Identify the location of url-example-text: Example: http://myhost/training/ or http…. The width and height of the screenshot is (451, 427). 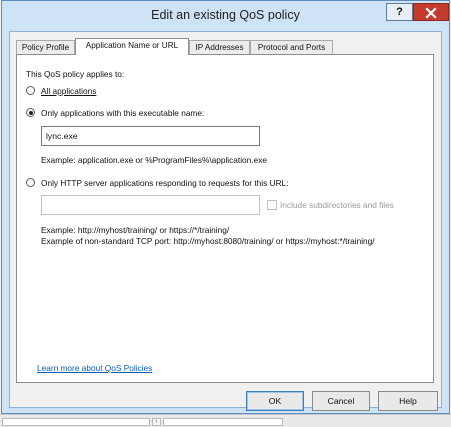
(135, 230).